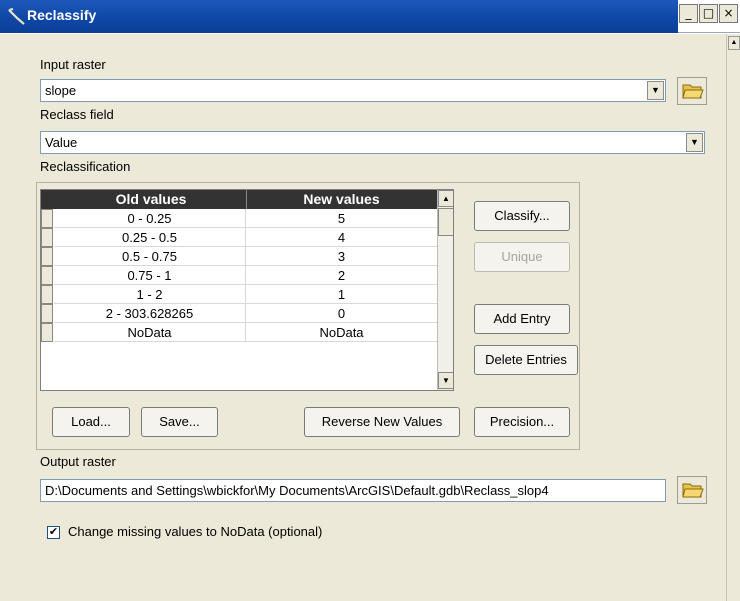 This screenshot has height=601, width=740. What do you see at coordinates (445, 198) in the screenshot?
I see `scroll-up-icon: ▲` at bounding box center [445, 198].